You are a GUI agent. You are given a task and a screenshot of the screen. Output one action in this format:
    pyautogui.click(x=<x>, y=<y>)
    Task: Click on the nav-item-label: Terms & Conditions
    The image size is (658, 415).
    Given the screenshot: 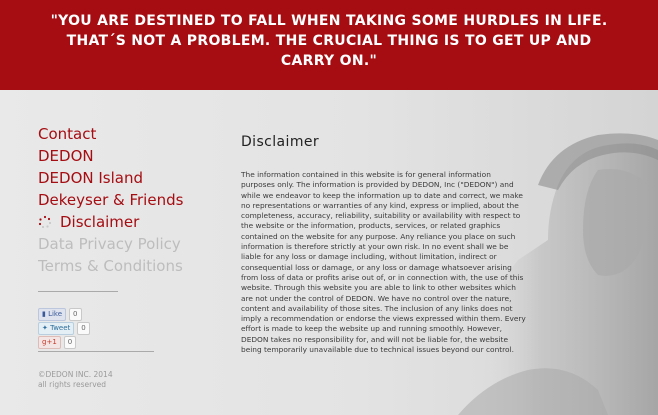 What is the action you would take?
    pyautogui.click(x=110, y=266)
    